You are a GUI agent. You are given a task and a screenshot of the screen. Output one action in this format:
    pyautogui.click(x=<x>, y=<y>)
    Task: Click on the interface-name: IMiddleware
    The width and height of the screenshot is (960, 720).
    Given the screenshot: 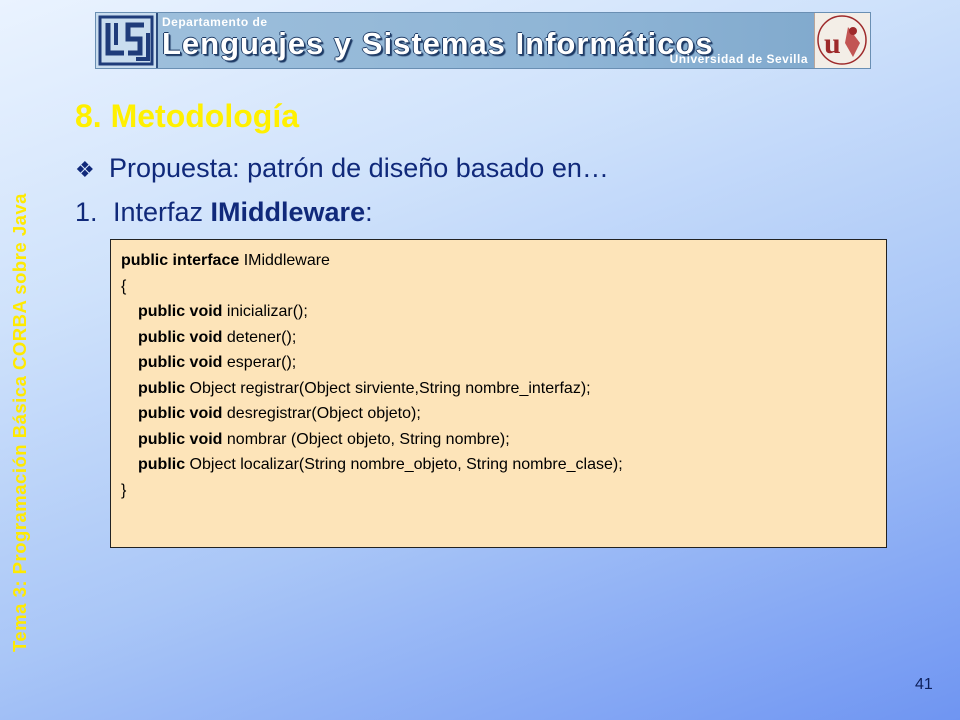 What is the action you would take?
    pyautogui.click(x=288, y=212)
    